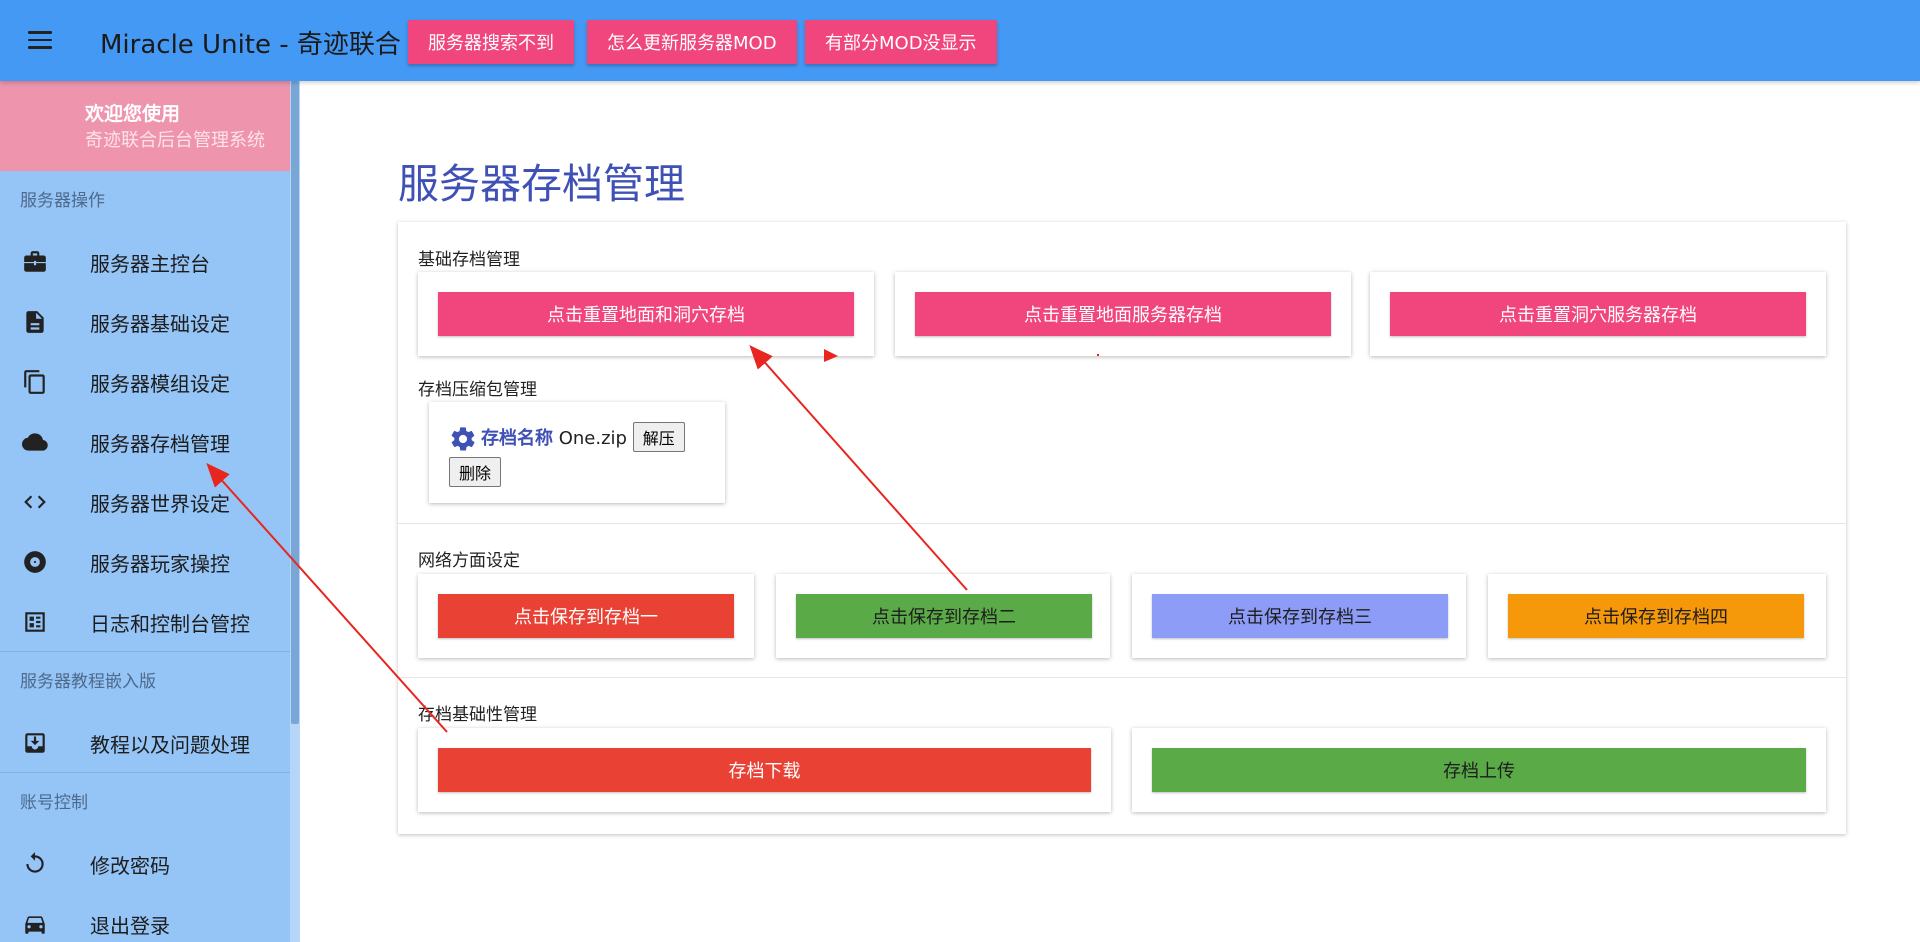  I want to click on dashboard-icon, so click(35, 622).